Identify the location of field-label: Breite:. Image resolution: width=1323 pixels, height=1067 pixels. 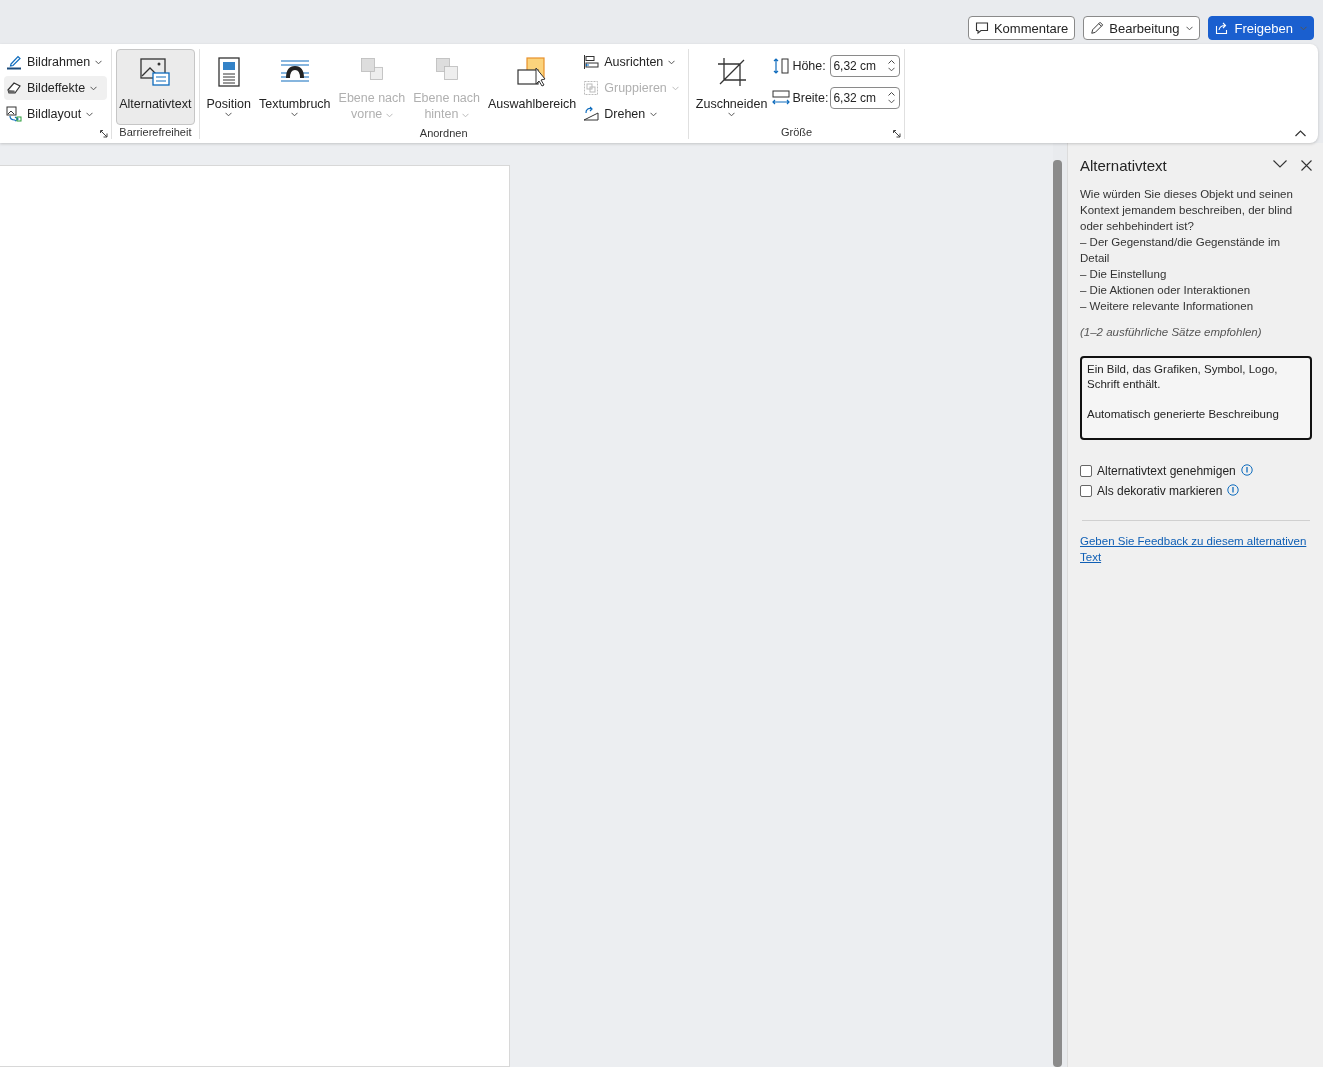
(810, 98).